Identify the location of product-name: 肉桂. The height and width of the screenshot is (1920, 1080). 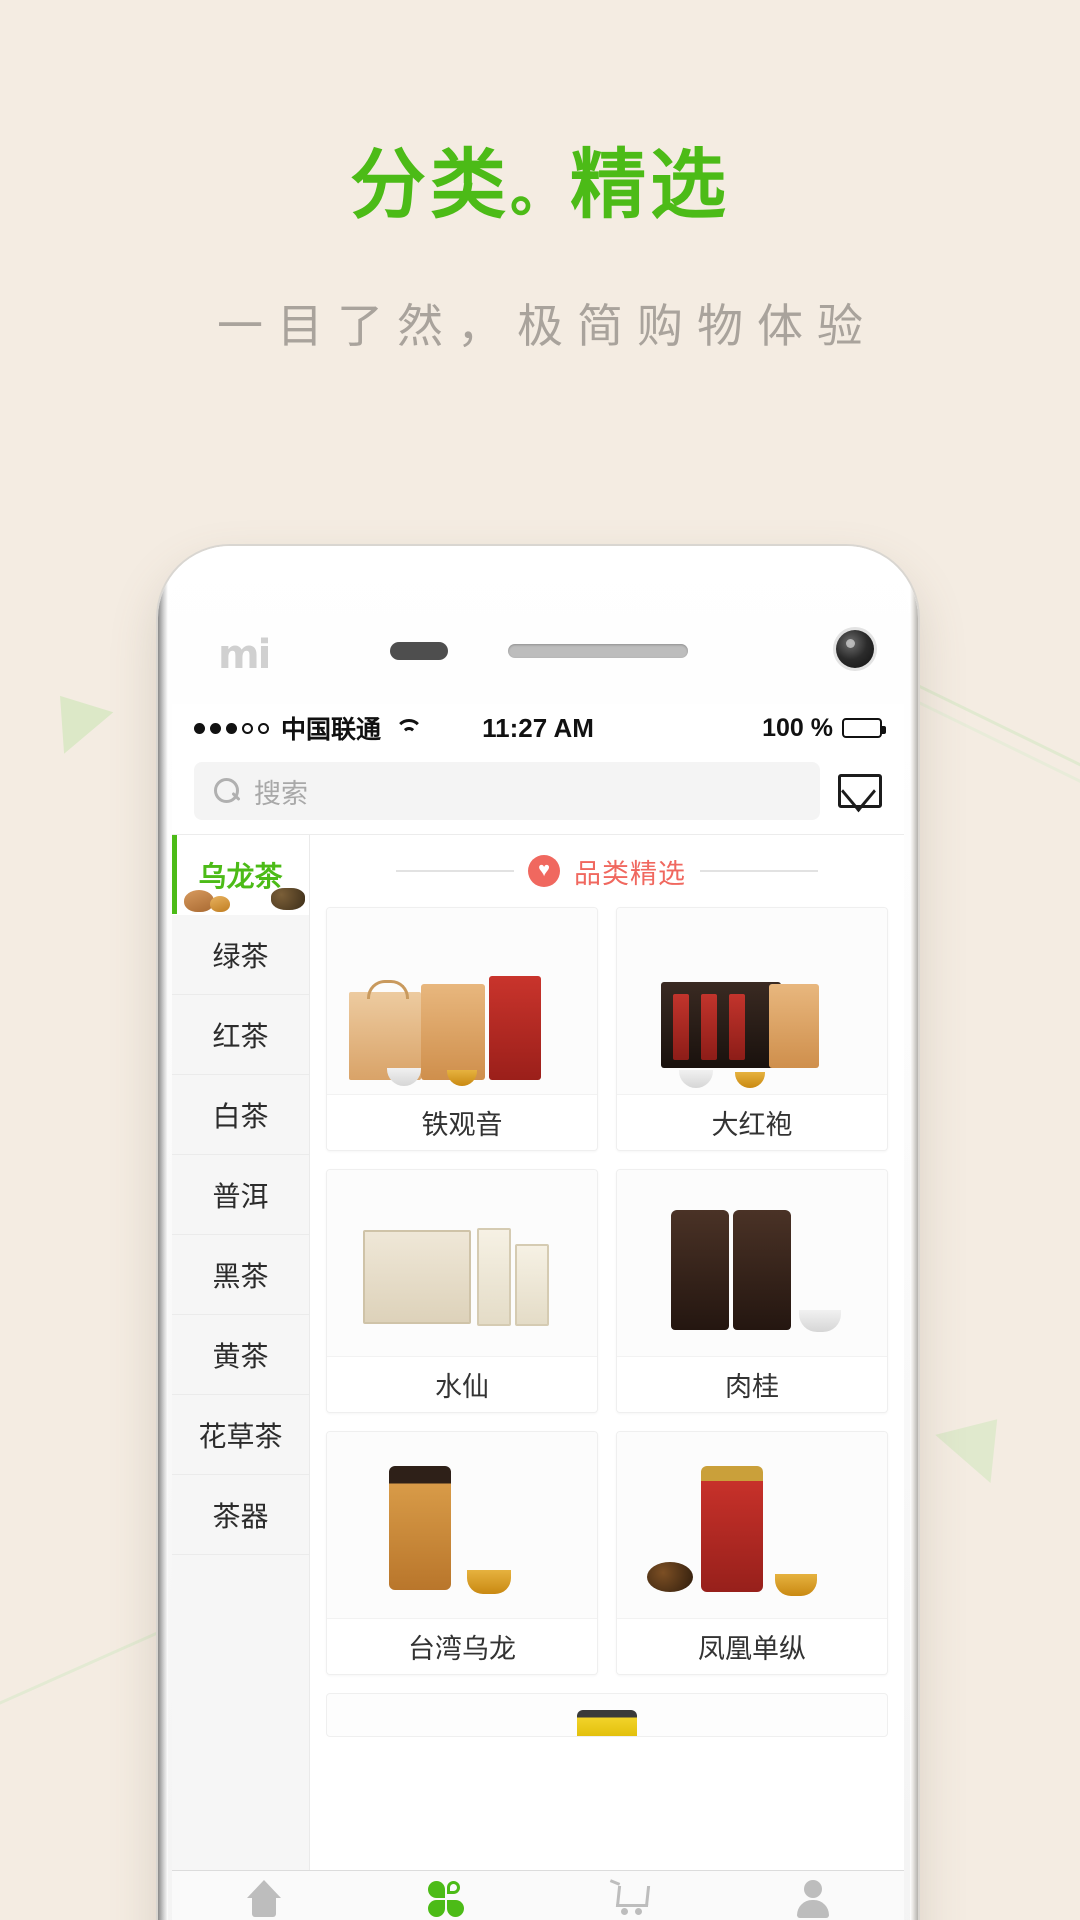
(752, 1384).